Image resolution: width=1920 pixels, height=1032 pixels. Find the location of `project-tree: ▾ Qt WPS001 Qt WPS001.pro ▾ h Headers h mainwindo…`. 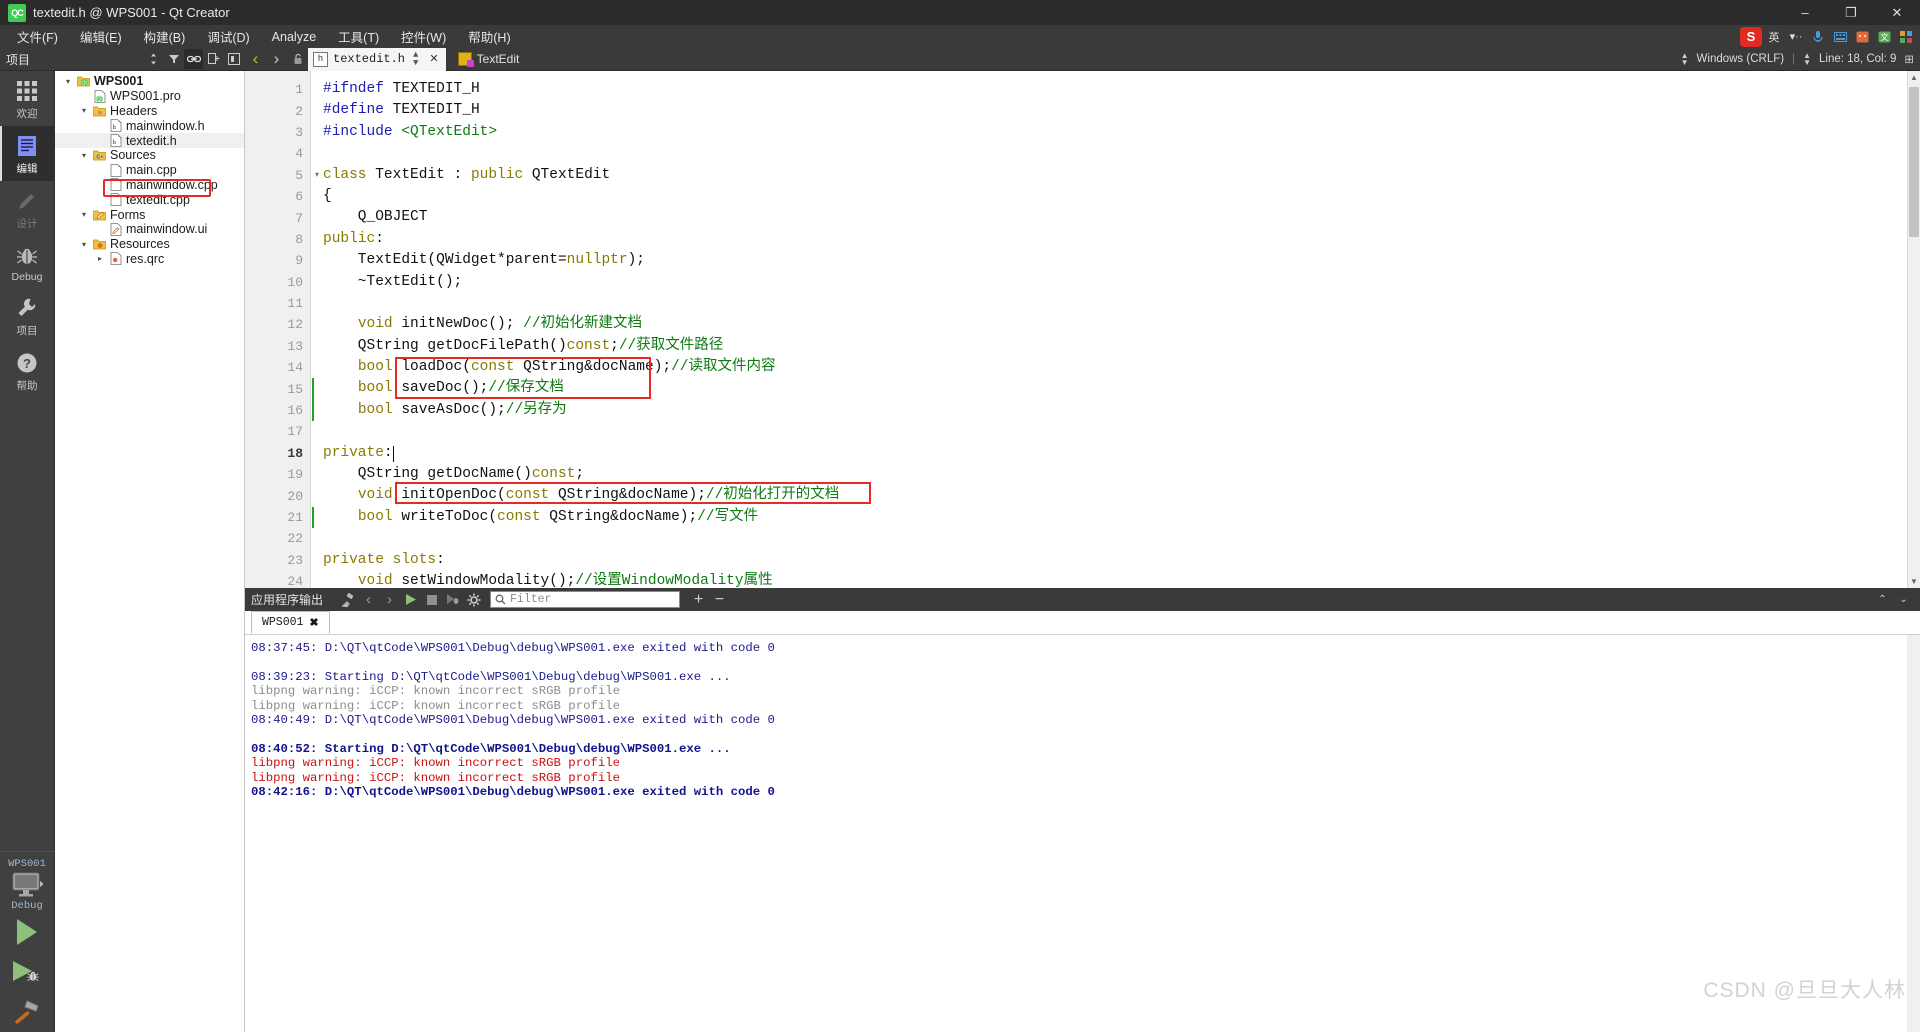

project-tree: ▾ Qt WPS001 Qt WPS001.pro ▾ h Headers h mainwindo… is located at coordinates (150, 551).